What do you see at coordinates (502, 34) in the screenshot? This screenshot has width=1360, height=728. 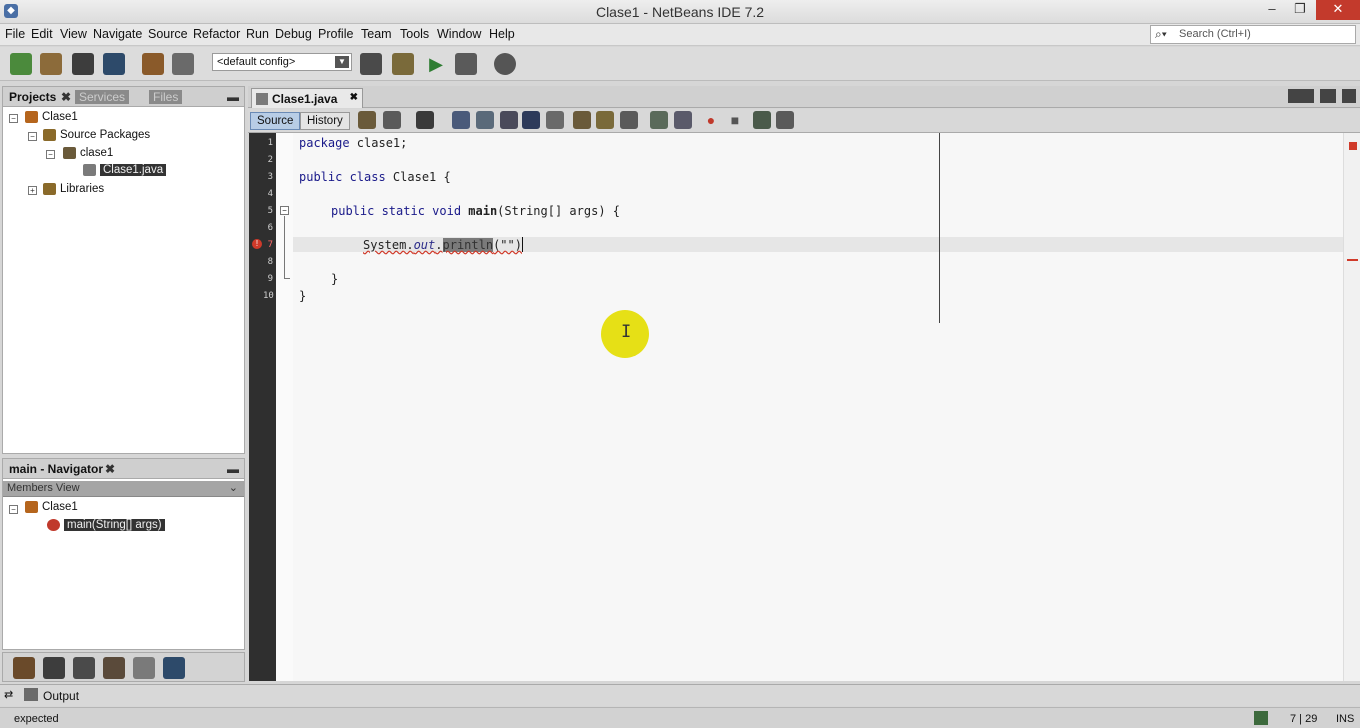 I see `menu-help: Help` at bounding box center [502, 34].